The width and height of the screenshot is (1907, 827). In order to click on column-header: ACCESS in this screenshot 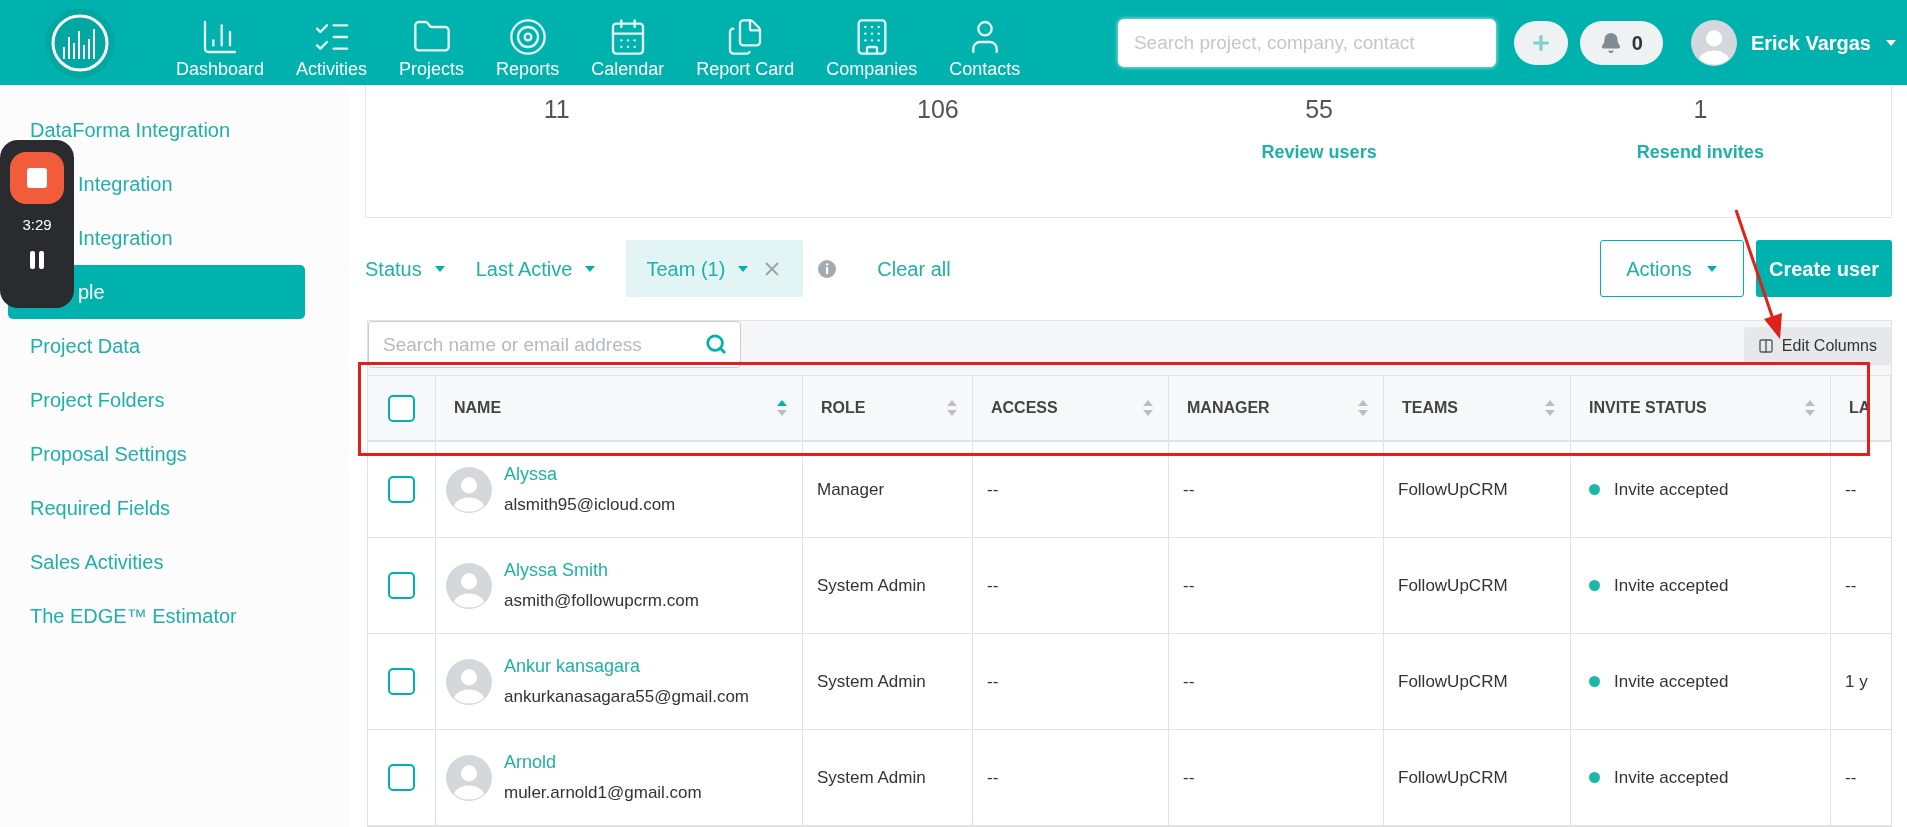, I will do `click(1071, 408)`.